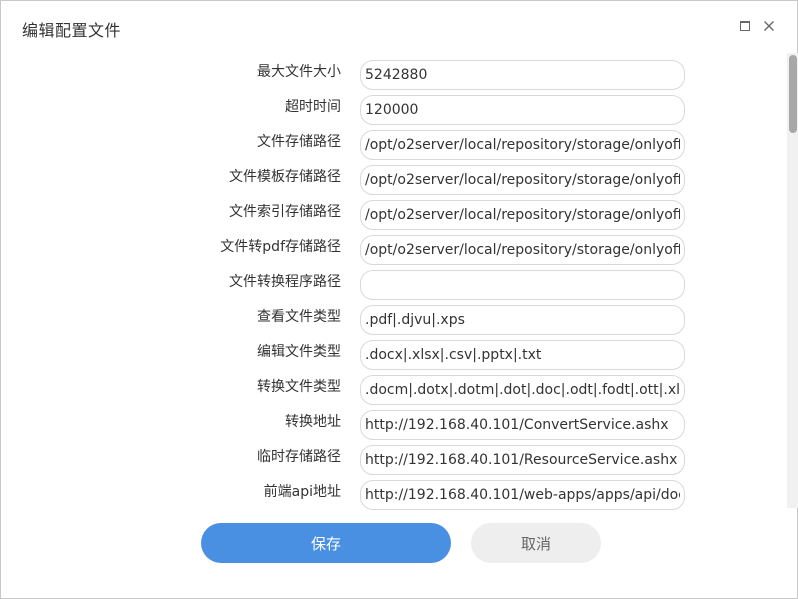  What do you see at coordinates (280, 247) in the screenshot?
I see `pdf-storage-path-label: 文件转pdf存储路径` at bounding box center [280, 247].